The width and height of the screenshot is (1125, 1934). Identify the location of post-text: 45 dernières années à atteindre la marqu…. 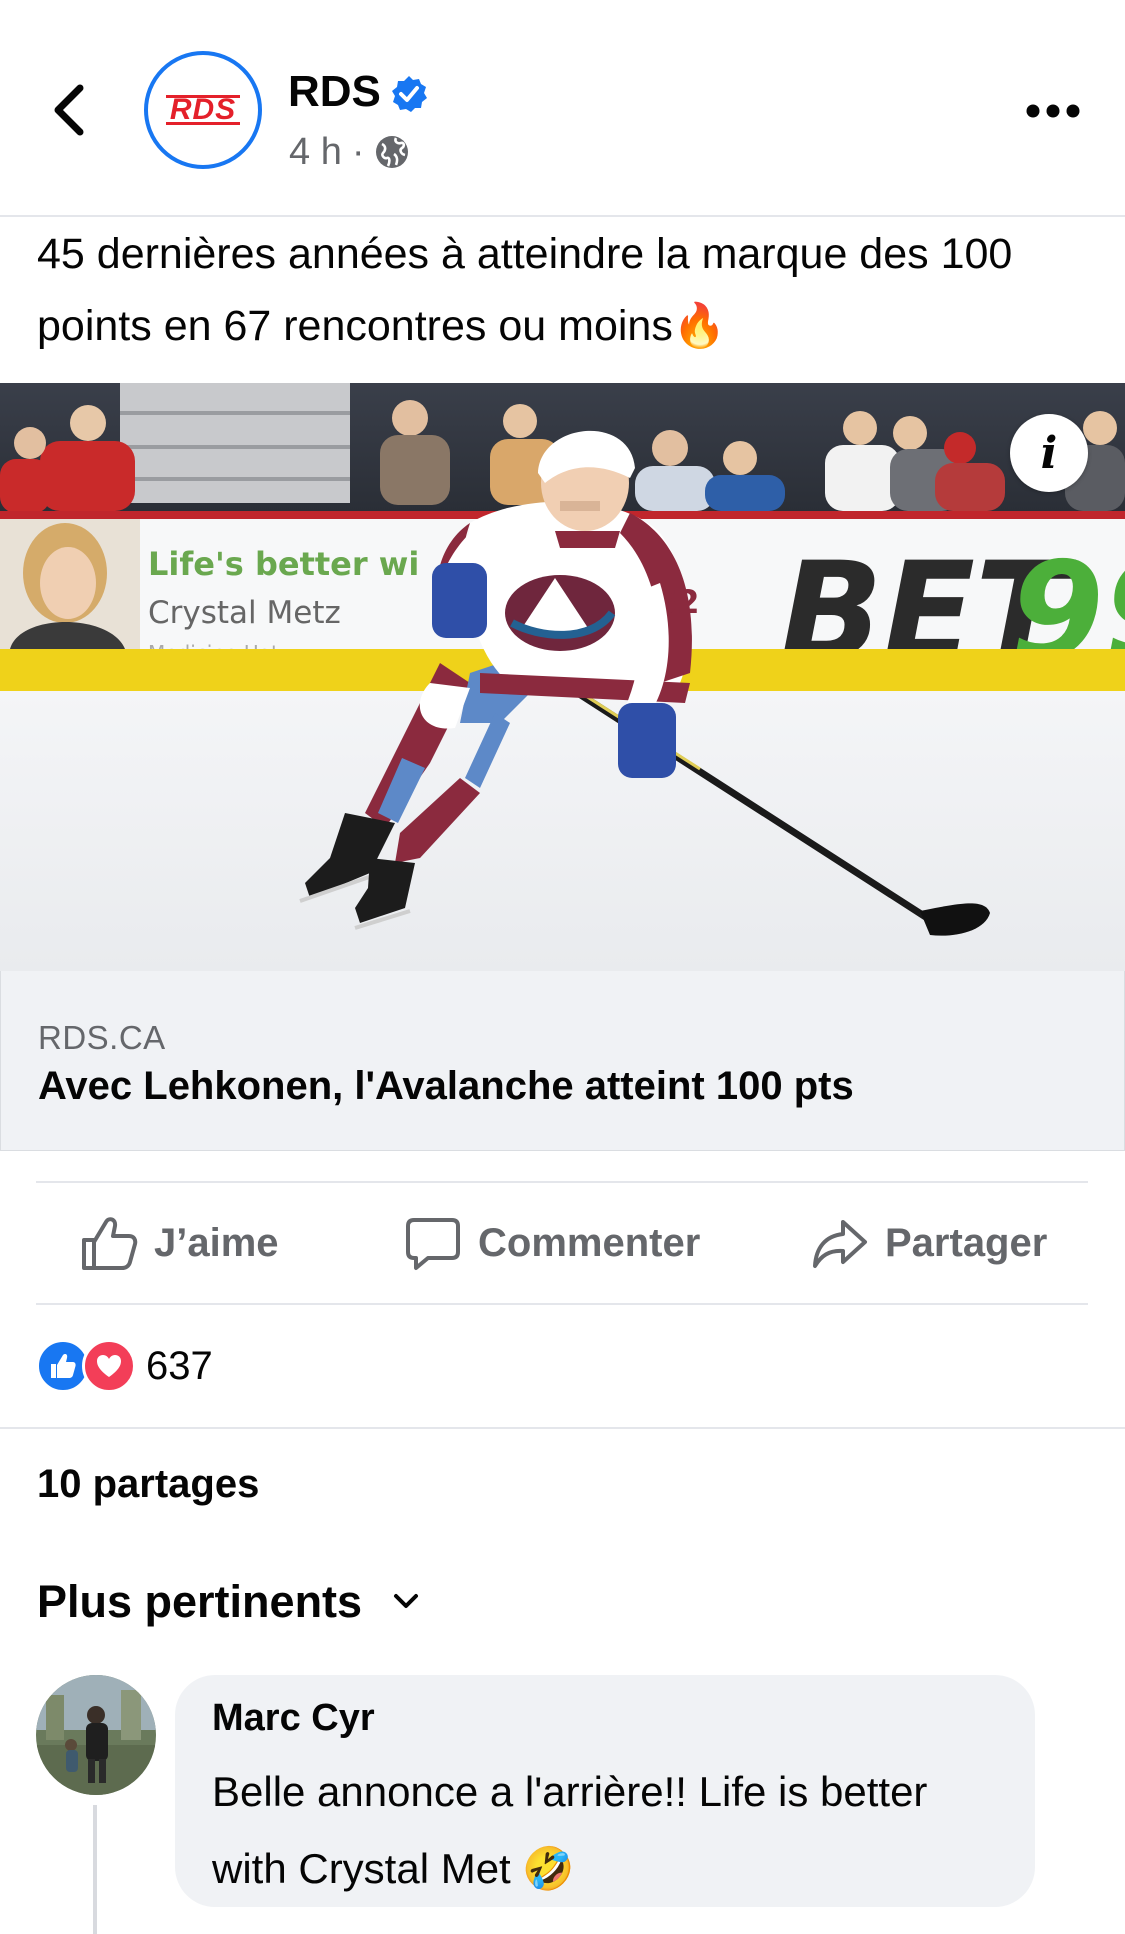
(525, 290).